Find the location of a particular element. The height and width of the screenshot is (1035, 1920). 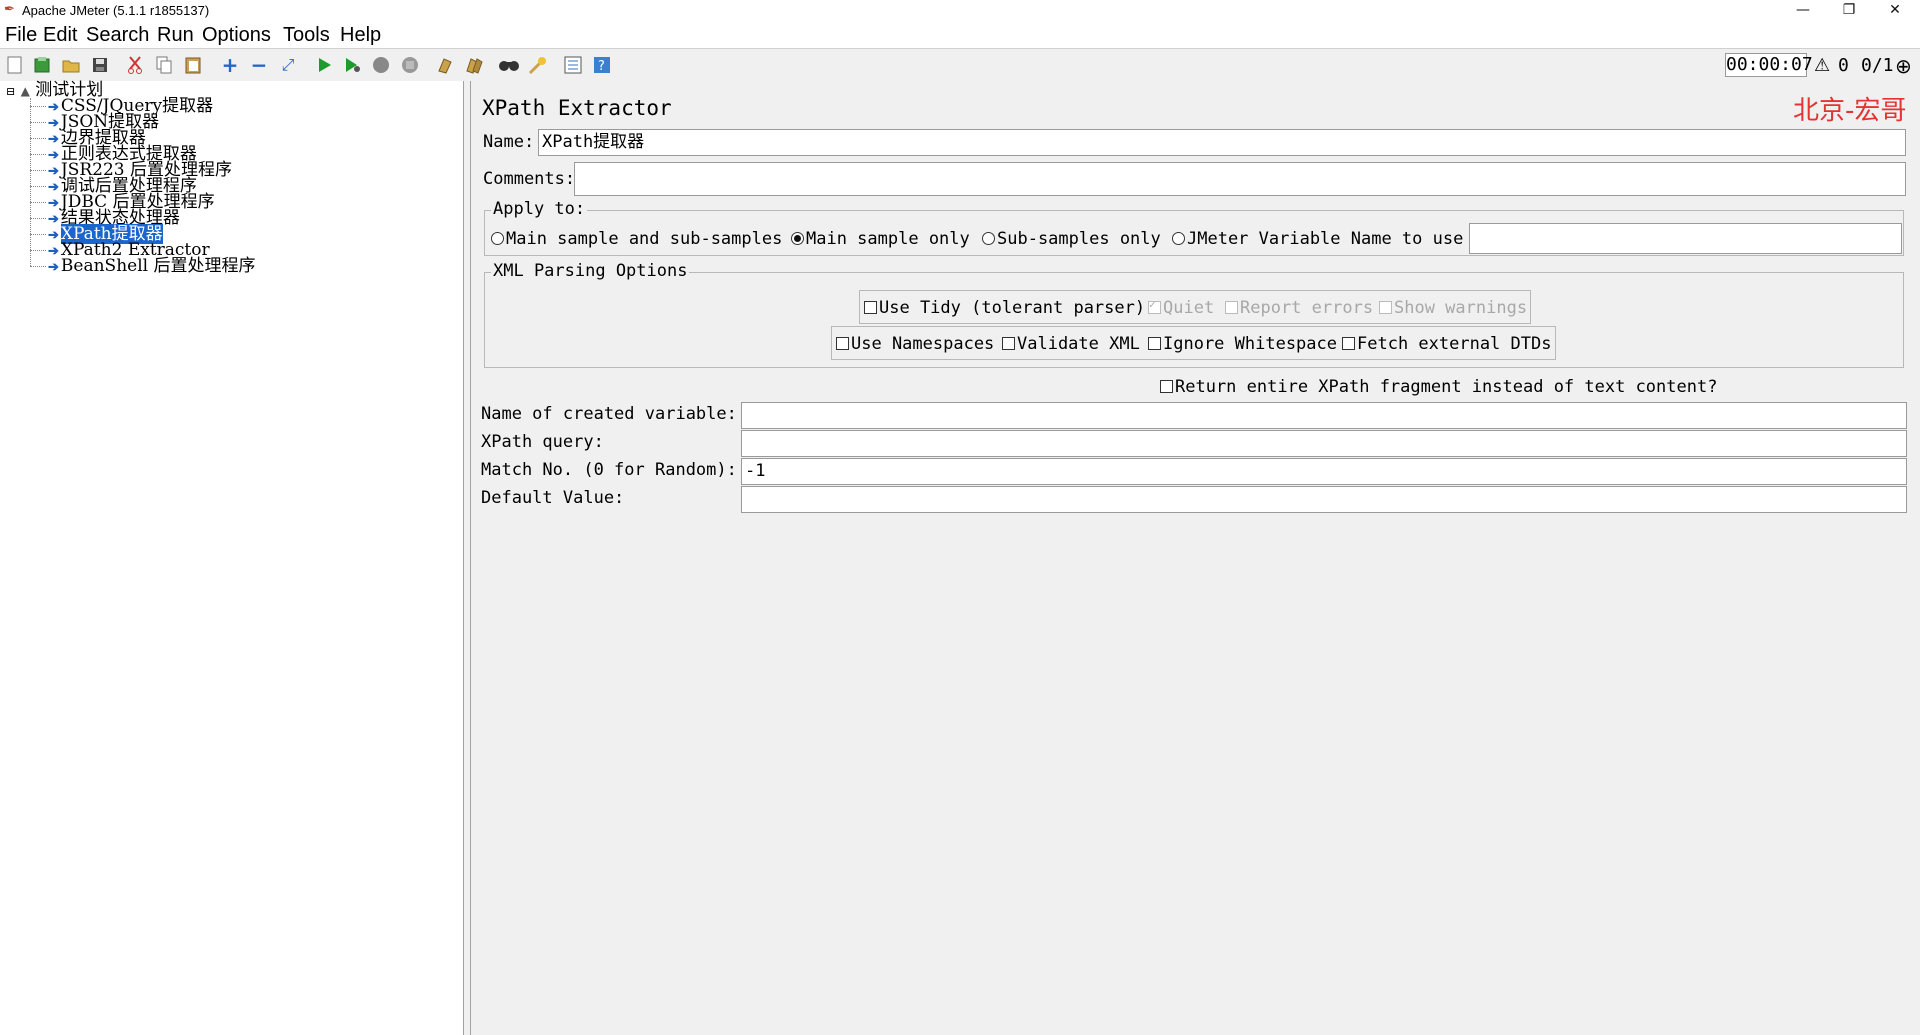

collapse-icon: − is located at coordinates (259, 65).